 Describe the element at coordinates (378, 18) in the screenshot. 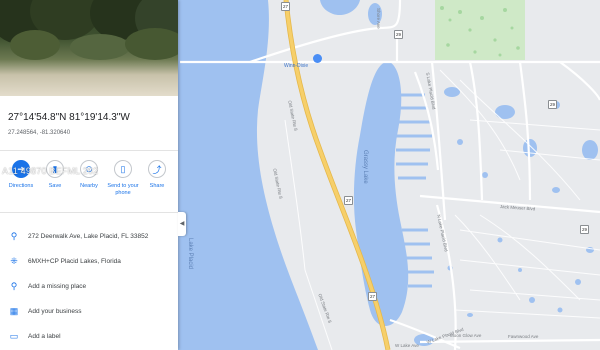

I see `road-label: Shore Ave` at that location.